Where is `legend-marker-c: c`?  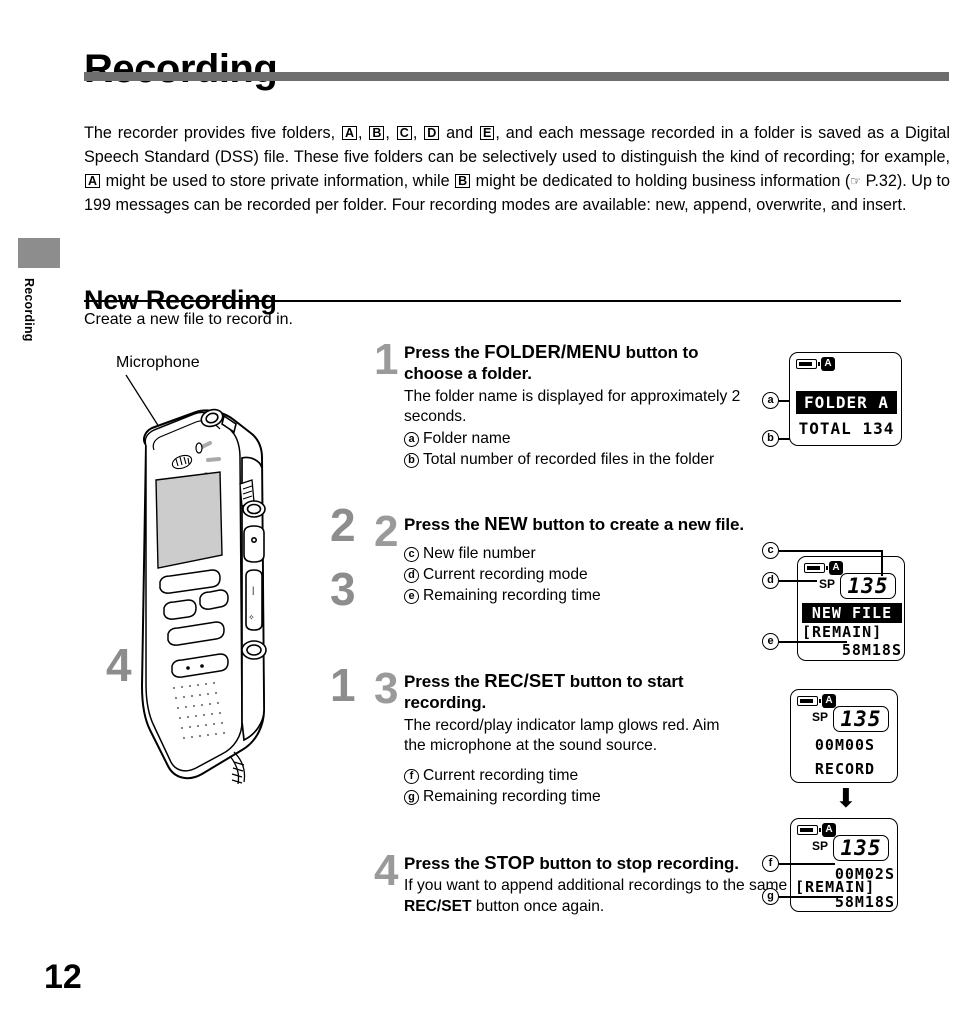
legend-marker-c: c is located at coordinates (411, 555).